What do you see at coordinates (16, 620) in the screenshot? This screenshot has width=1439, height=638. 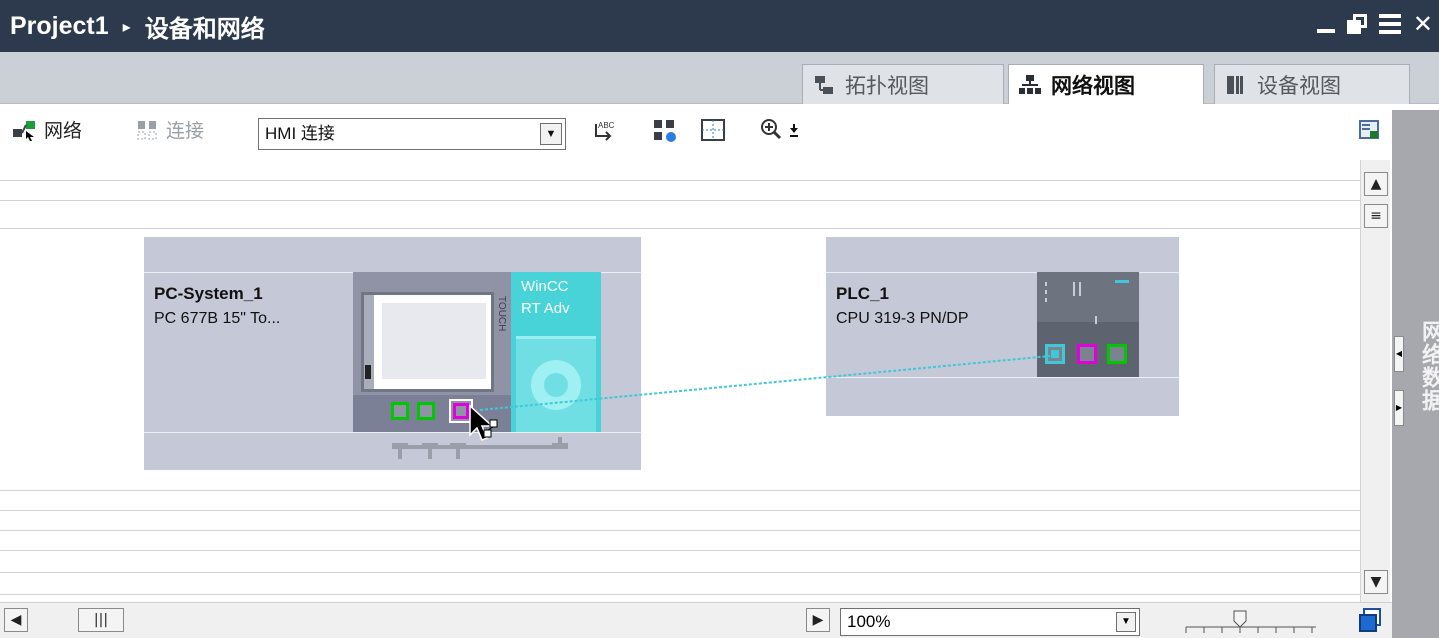 I see `scroll-left-button: ◀` at bounding box center [16, 620].